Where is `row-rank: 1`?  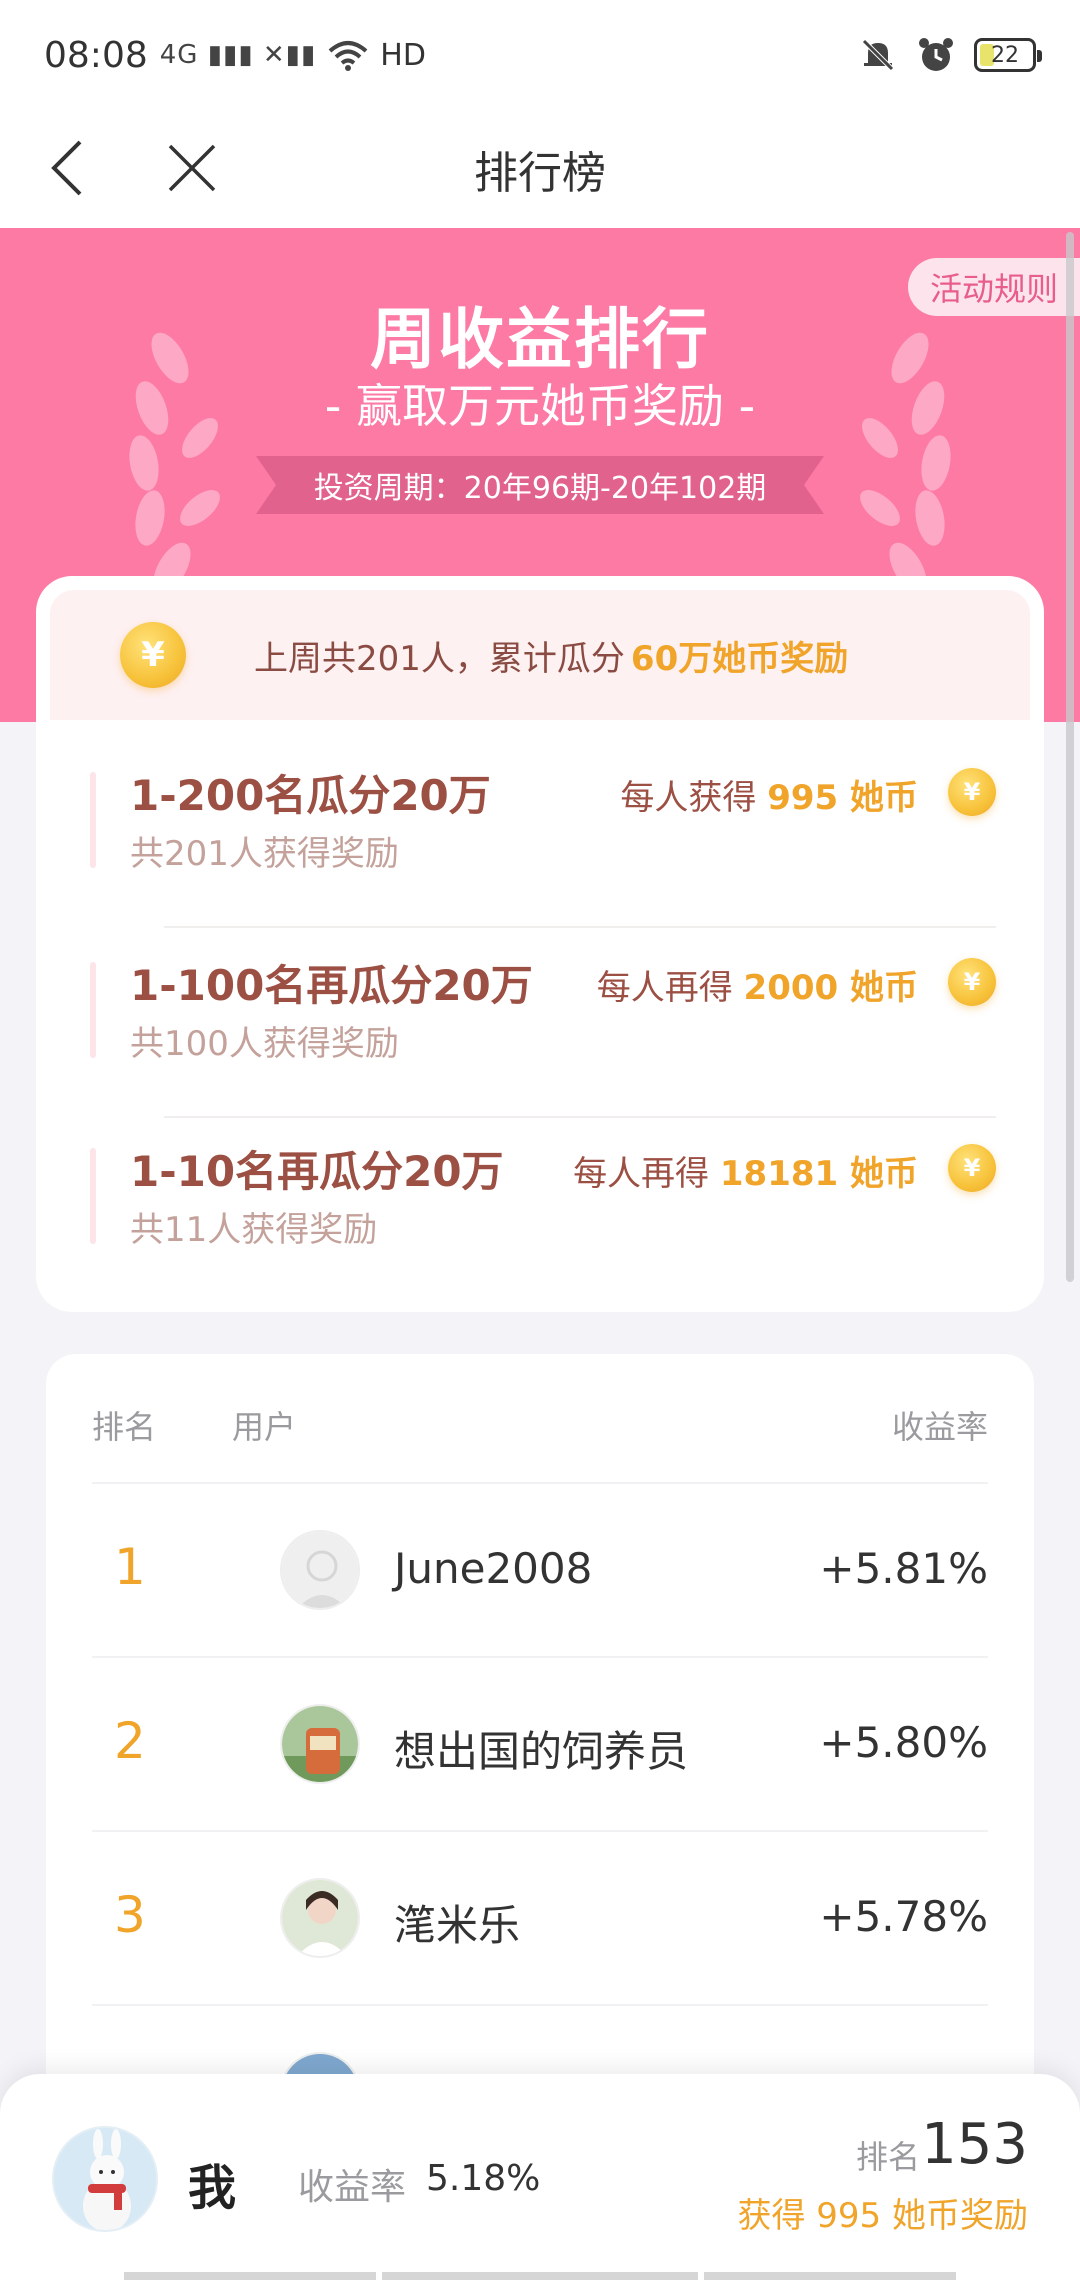 row-rank: 1 is located at coordinates (130, 1567).